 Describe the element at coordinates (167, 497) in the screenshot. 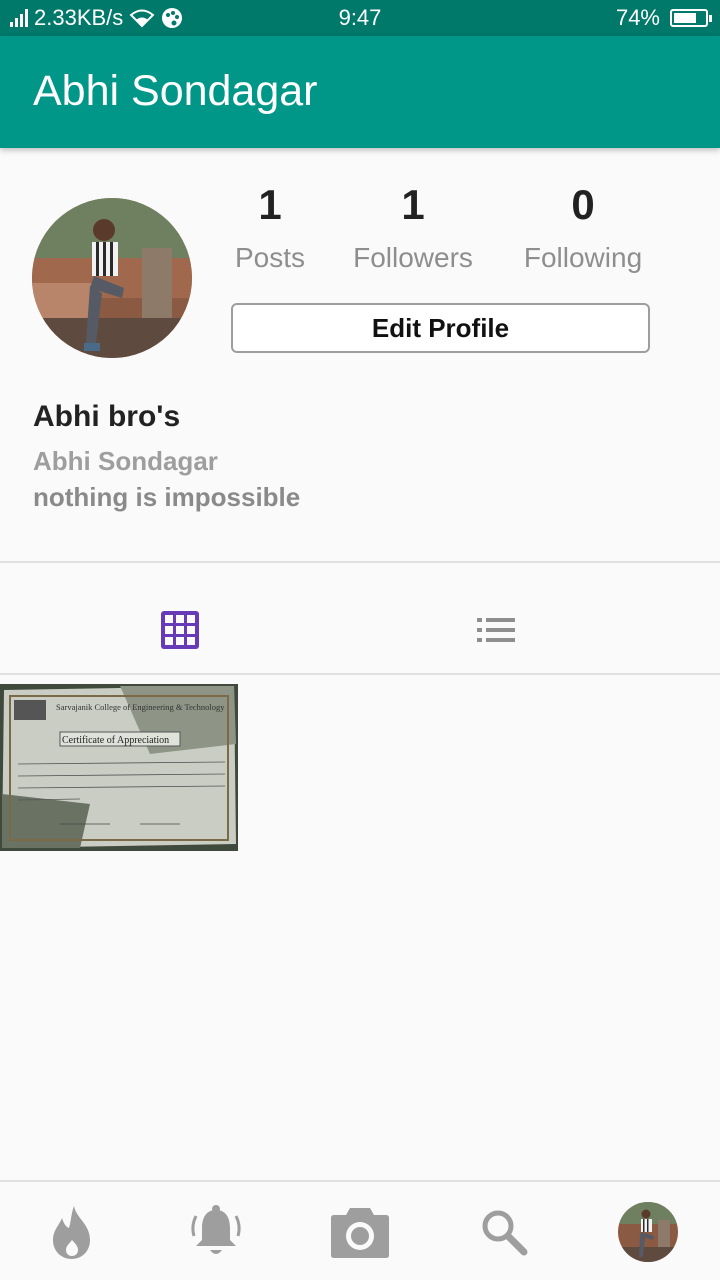

I see `bio: nothing is impossible` at that location.